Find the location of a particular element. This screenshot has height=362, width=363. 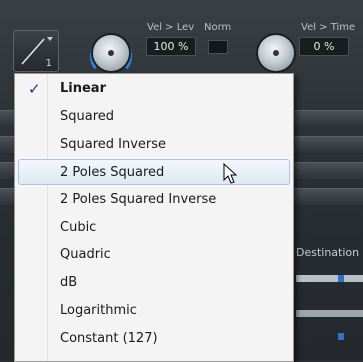

menu-item-constant-127: Constant (127) is located at coordinates (154, 339).